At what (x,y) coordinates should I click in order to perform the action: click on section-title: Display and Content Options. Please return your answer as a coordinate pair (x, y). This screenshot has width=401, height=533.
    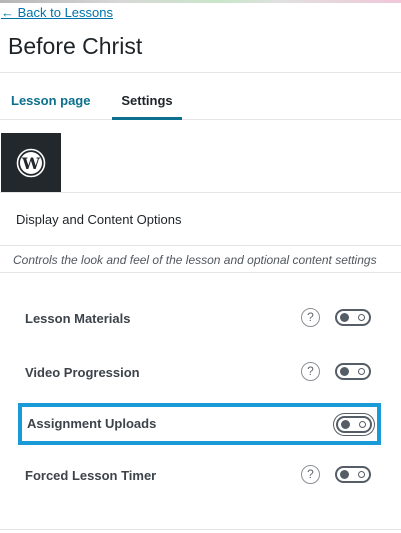
    Looking at the image, I should click on (98, 219).